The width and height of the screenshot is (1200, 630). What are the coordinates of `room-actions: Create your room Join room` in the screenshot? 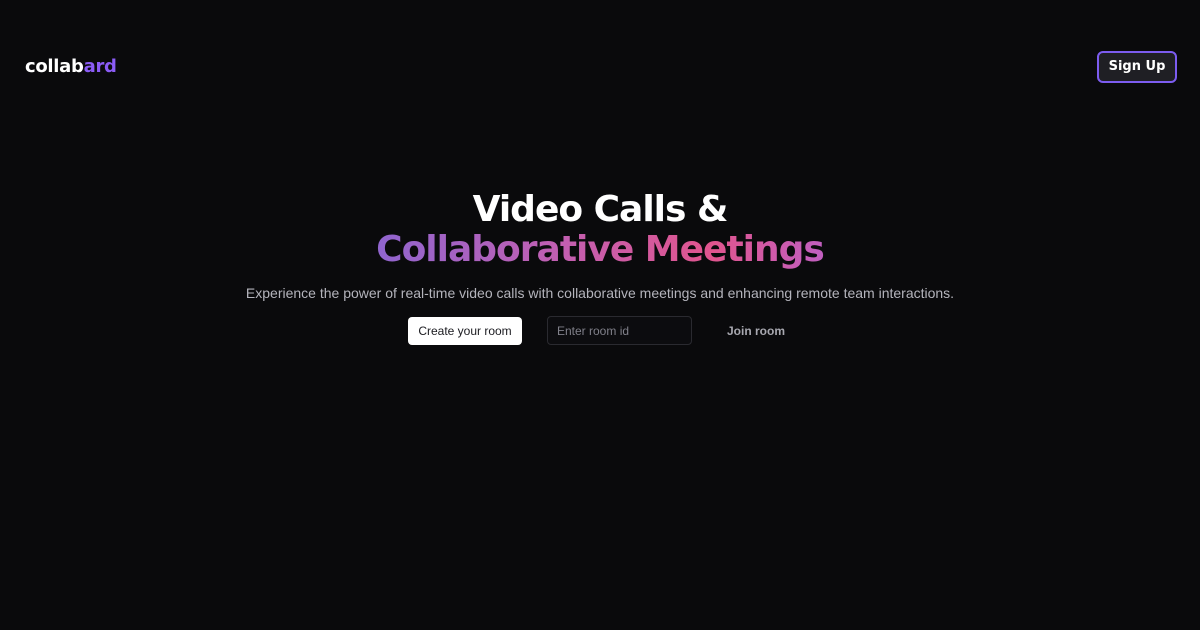 It's located at (600, 331).